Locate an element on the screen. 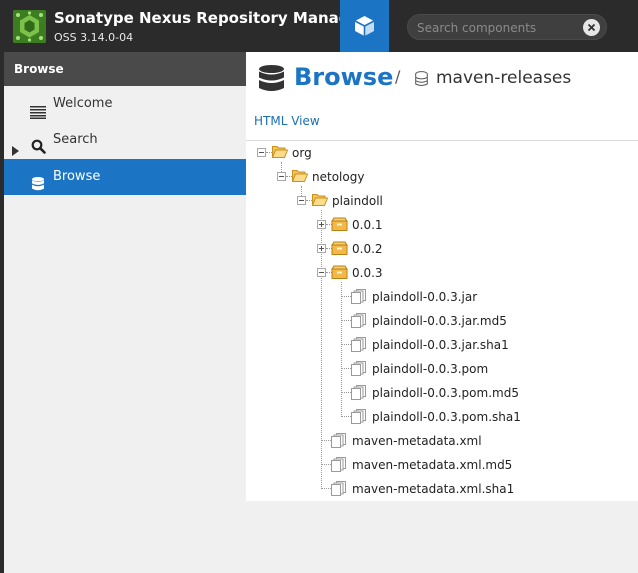 Image resolution: width=638 pixels, height=573 pixels. tree-node-version: 0.0.1 is located at coordinates (356, 225).